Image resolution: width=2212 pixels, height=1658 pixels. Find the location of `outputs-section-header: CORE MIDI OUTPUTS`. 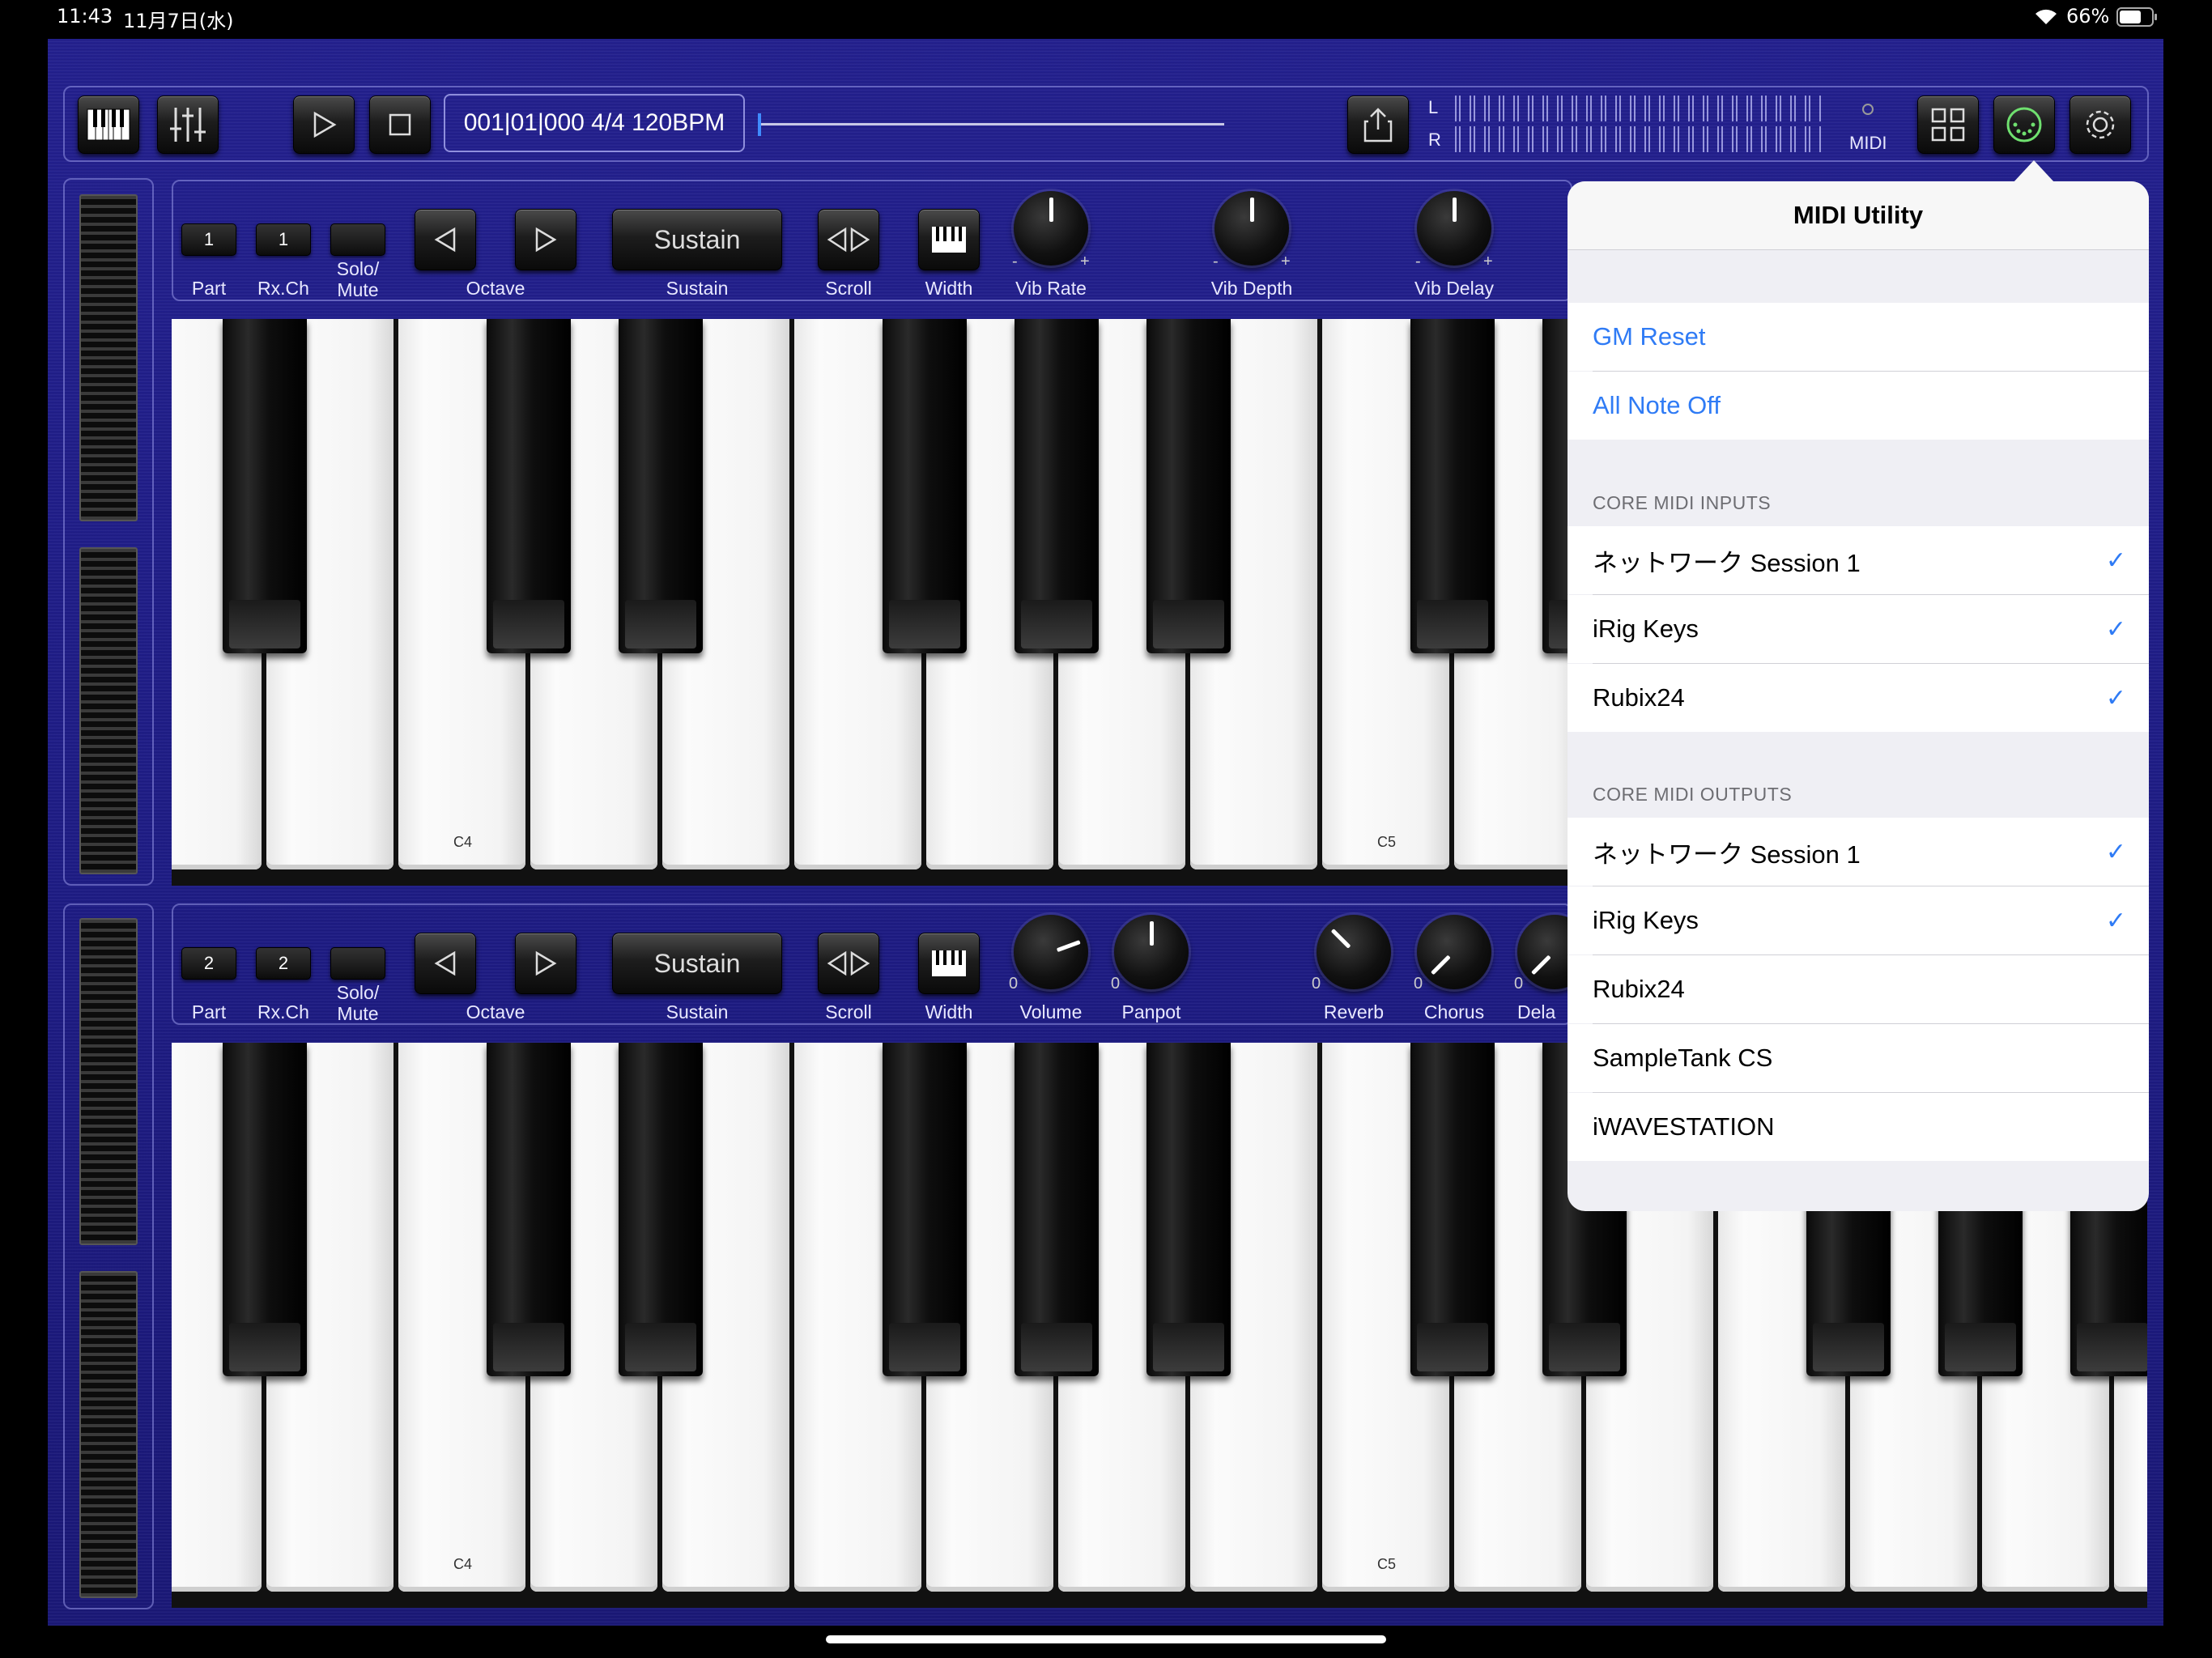

outputs-section-header: CORE MIDI OUTPUTS is located at coordinates (1693, 794).